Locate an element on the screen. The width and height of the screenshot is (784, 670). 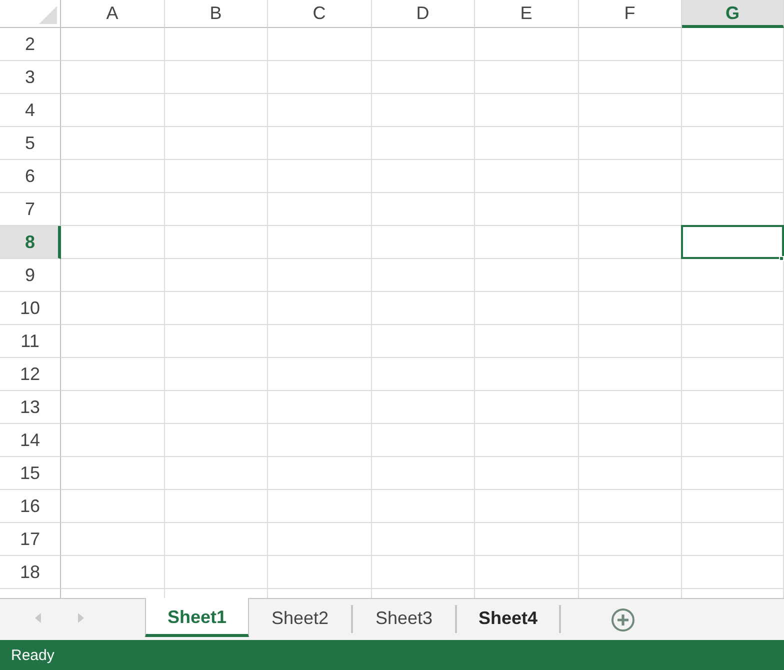
column-header: C is located at coordinates (320, 14).